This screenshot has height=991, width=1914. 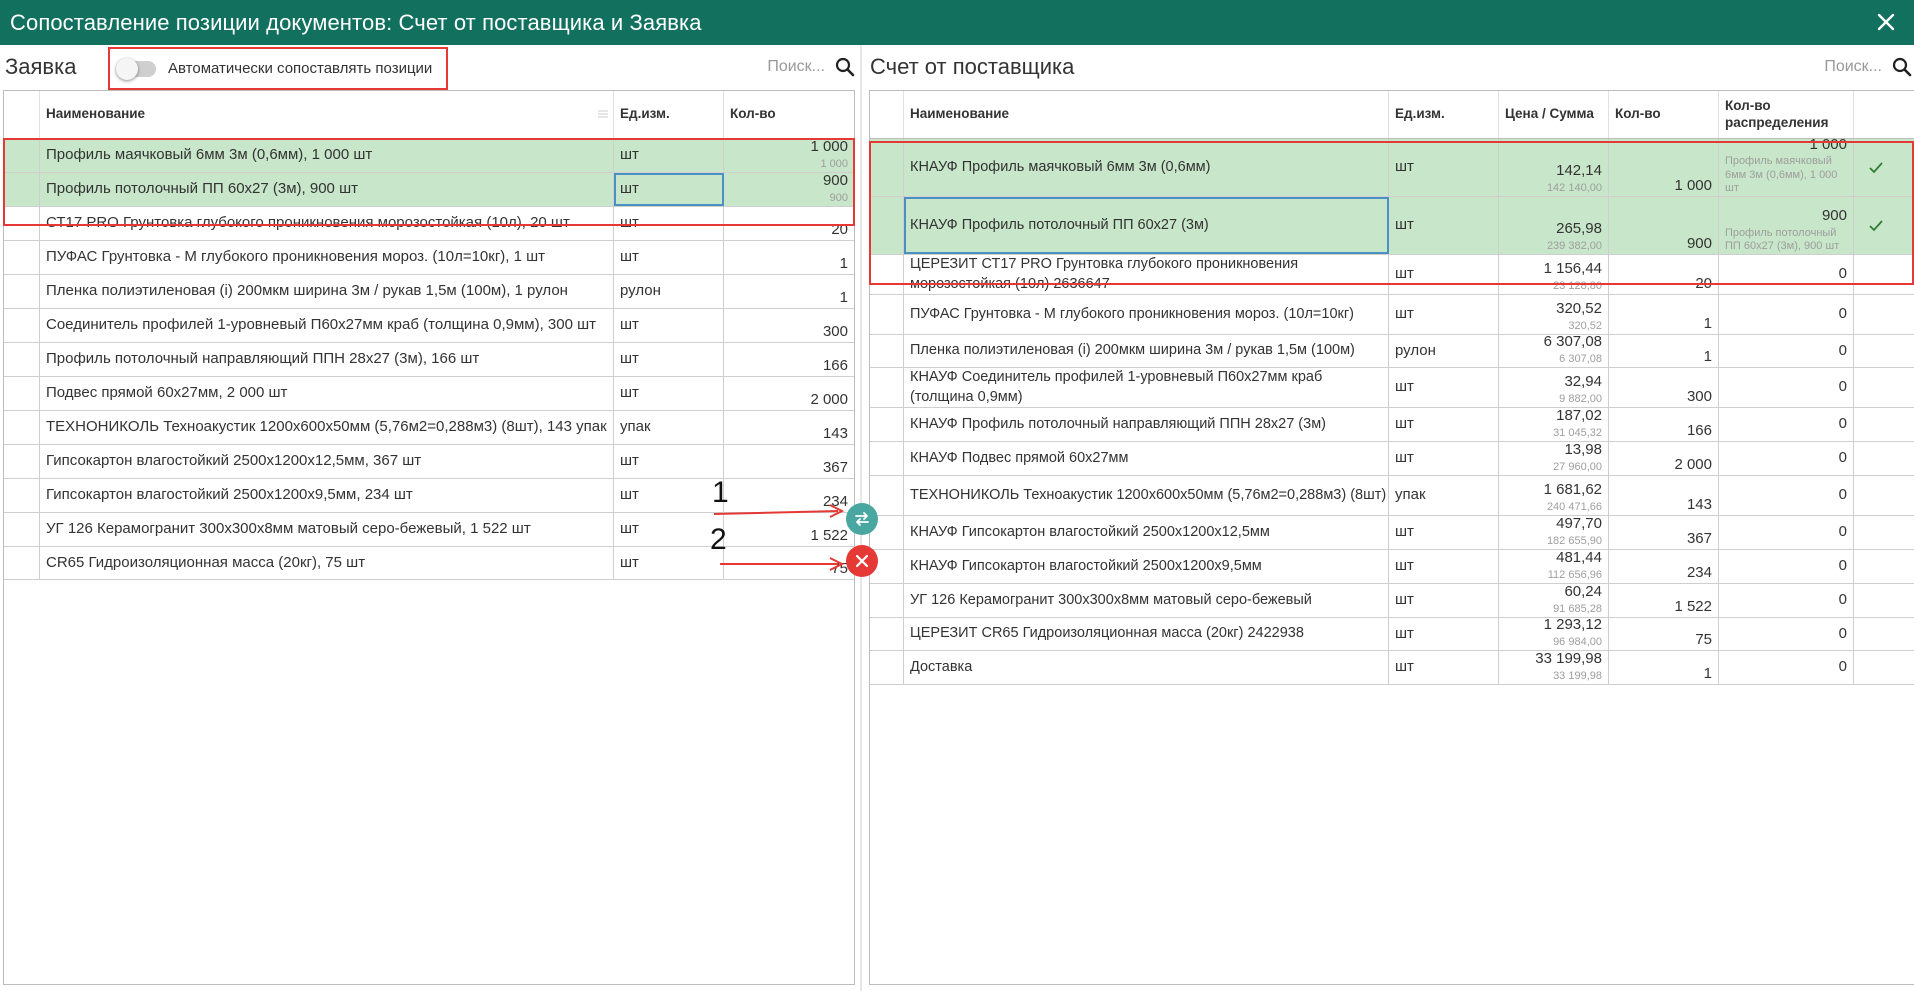 I want to click on row-dist-value: 900, so click(x=1834, y=216).